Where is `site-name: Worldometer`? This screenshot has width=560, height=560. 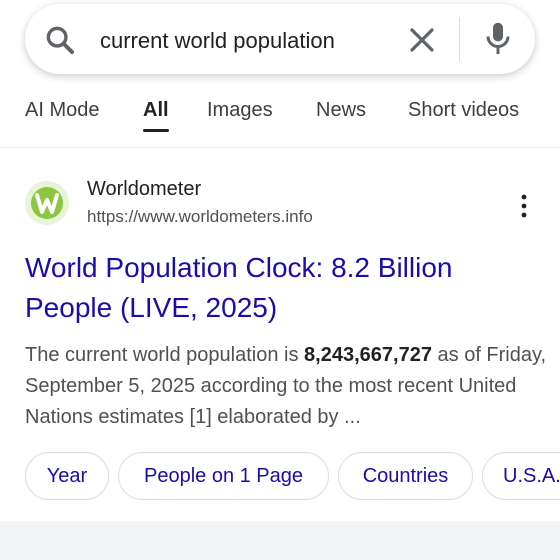 site-name: Worldometer is located at coordinates (144, 189).